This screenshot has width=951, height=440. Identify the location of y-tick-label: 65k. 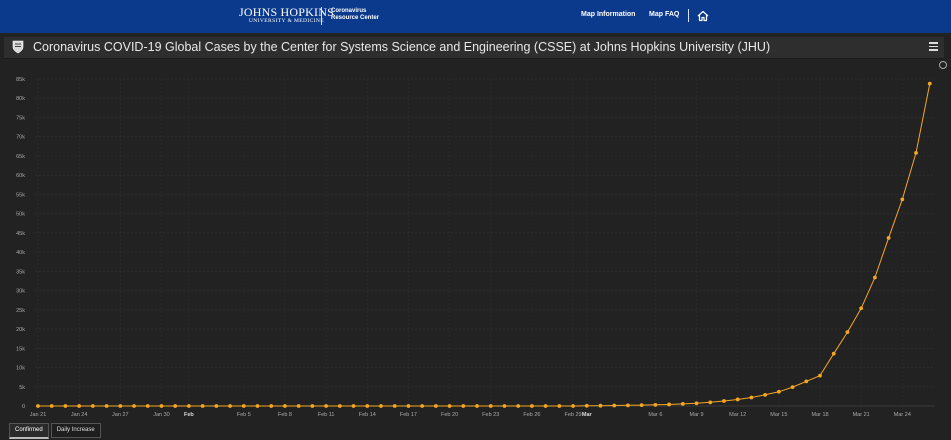
(20, 157).